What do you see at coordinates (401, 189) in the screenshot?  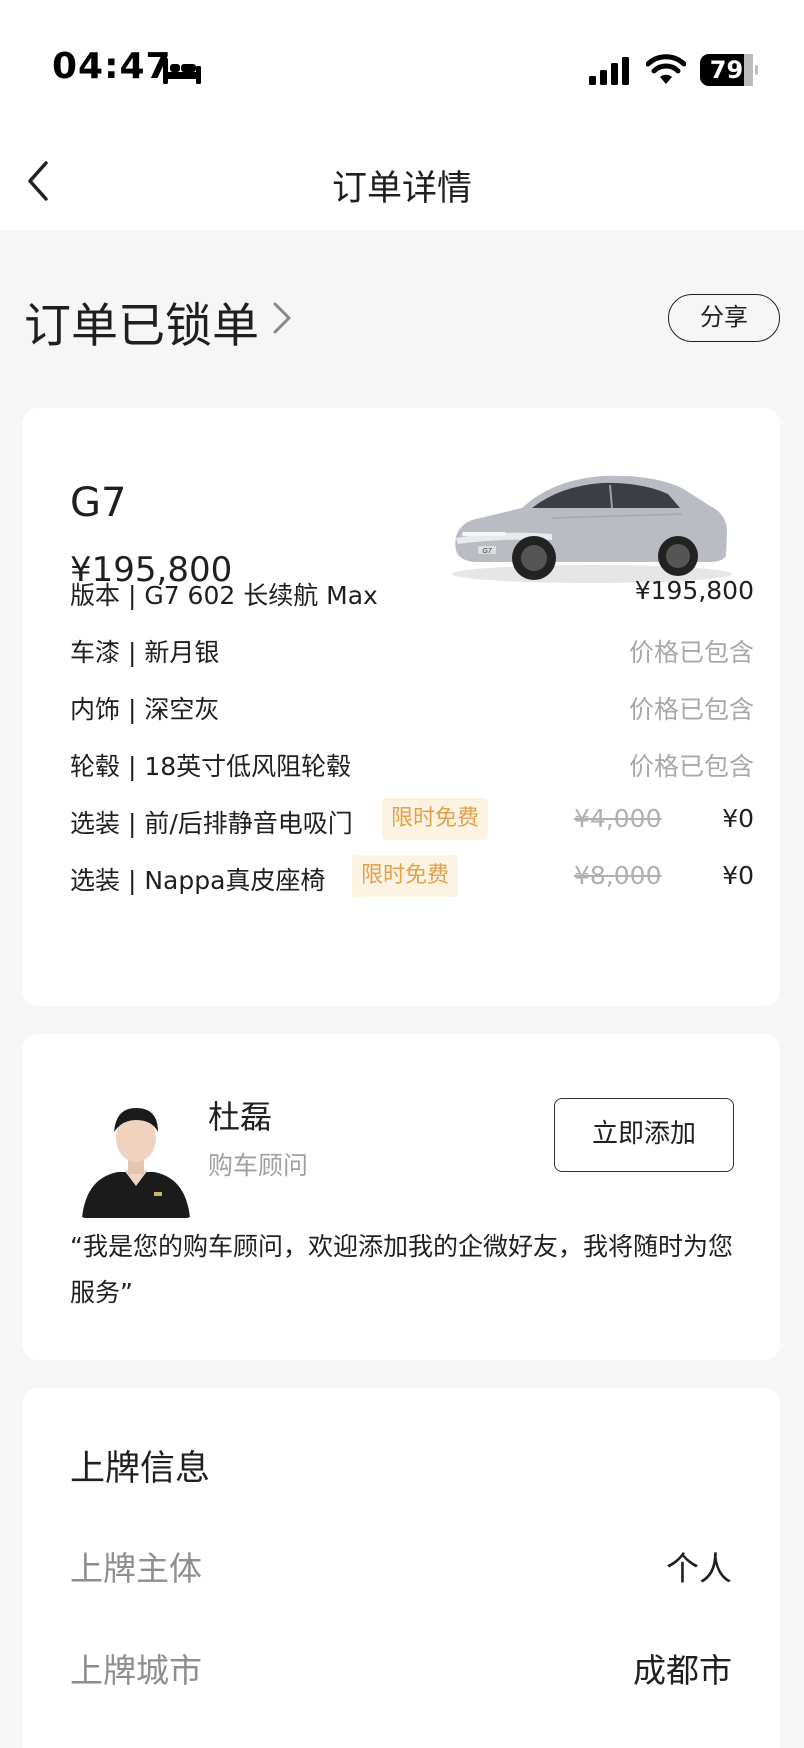 I see `page-title: 订单详情` at bounding box center [401, 189].